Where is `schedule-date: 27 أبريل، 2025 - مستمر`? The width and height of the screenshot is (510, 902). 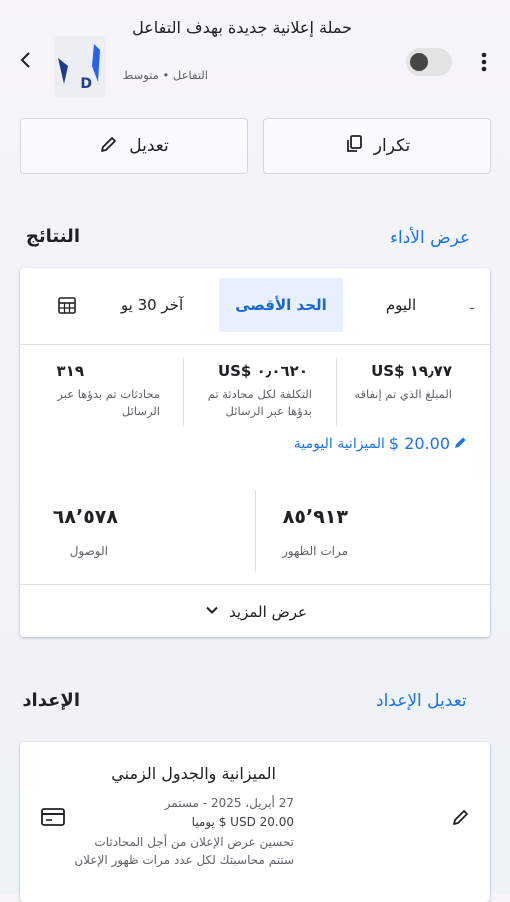 schedule-date: 27 أبريل، 2025 - مستمر is located at coordinates (229, 803).